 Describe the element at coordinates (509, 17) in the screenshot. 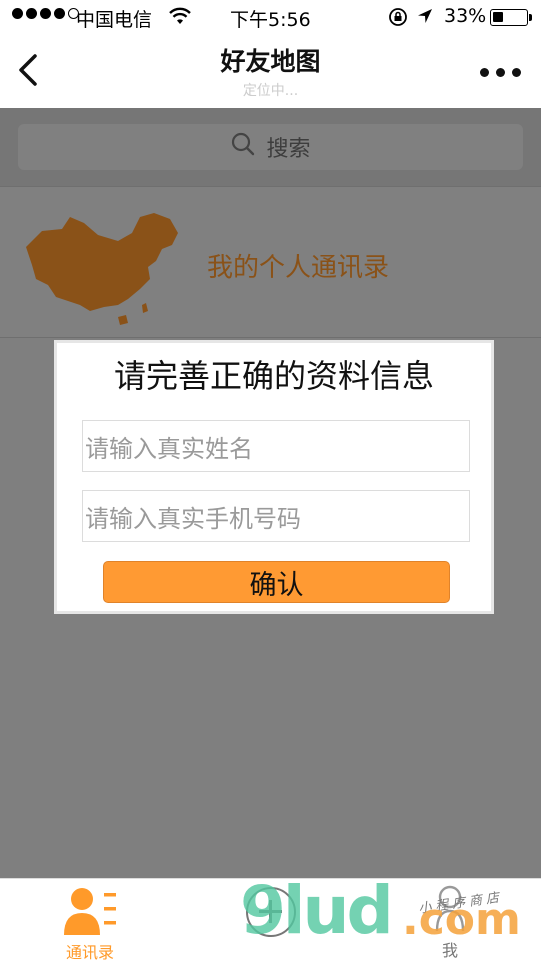

I see `battery-icon` at that location.